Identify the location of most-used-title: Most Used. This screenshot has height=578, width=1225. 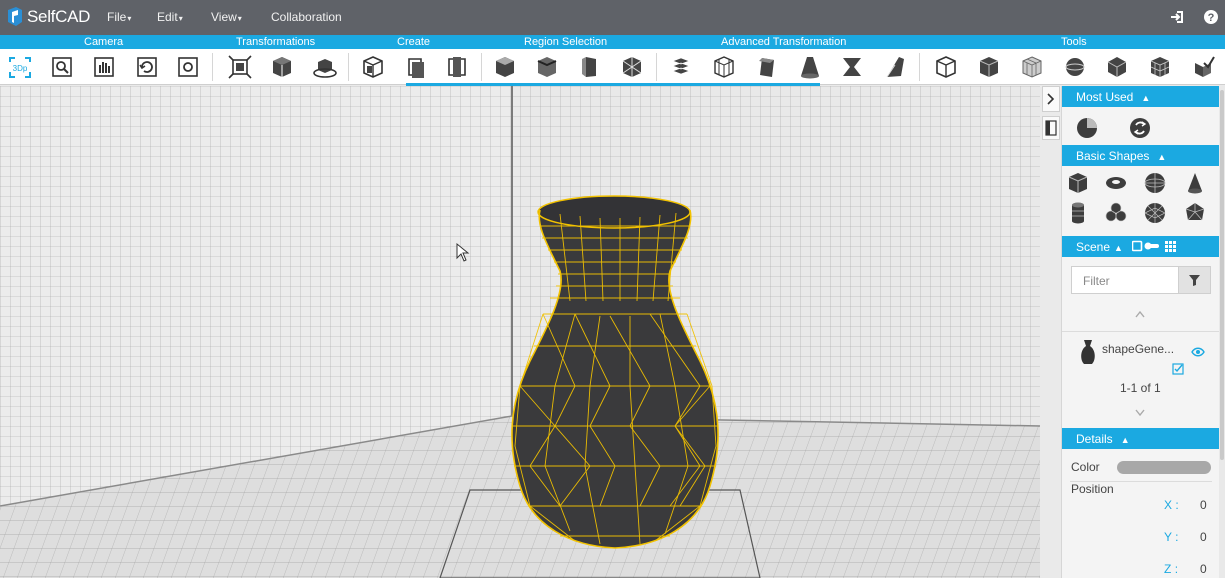
(1105, 97).